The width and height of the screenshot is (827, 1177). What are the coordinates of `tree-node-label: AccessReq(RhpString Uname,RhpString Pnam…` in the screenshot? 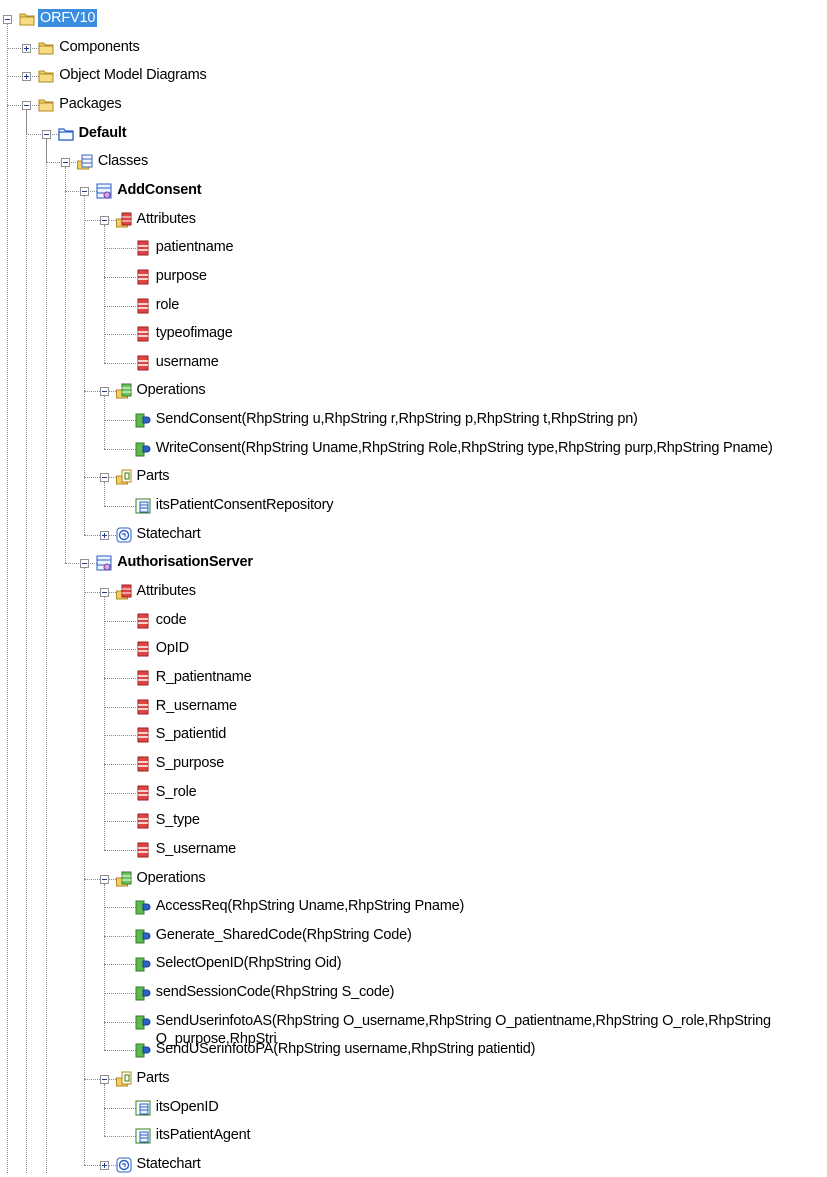 It's located at (310, 906).